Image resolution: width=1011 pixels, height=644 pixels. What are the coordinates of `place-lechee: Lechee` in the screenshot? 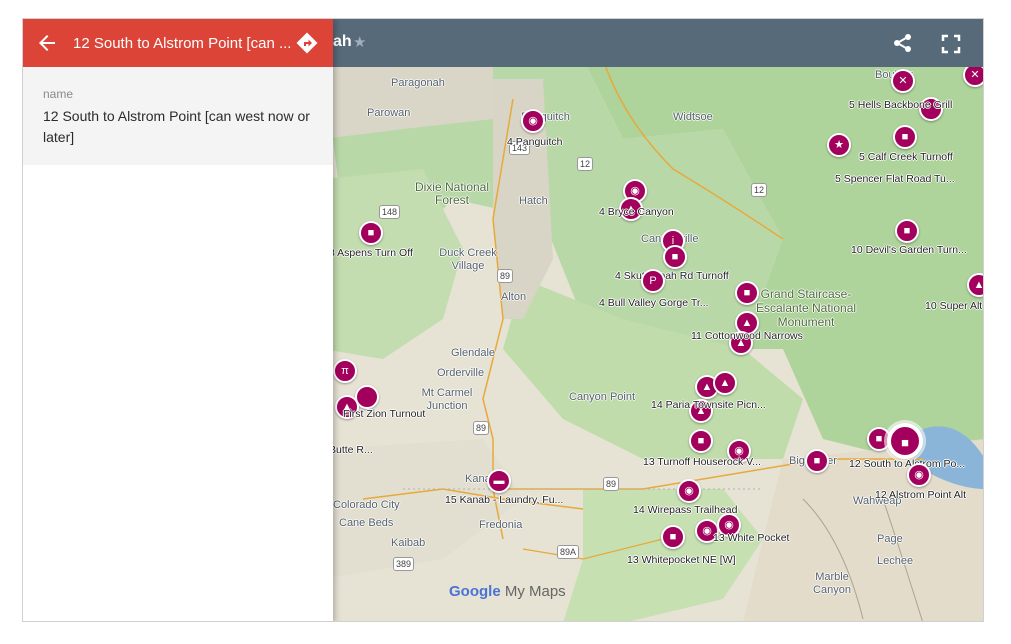 It's located at (895, 561).